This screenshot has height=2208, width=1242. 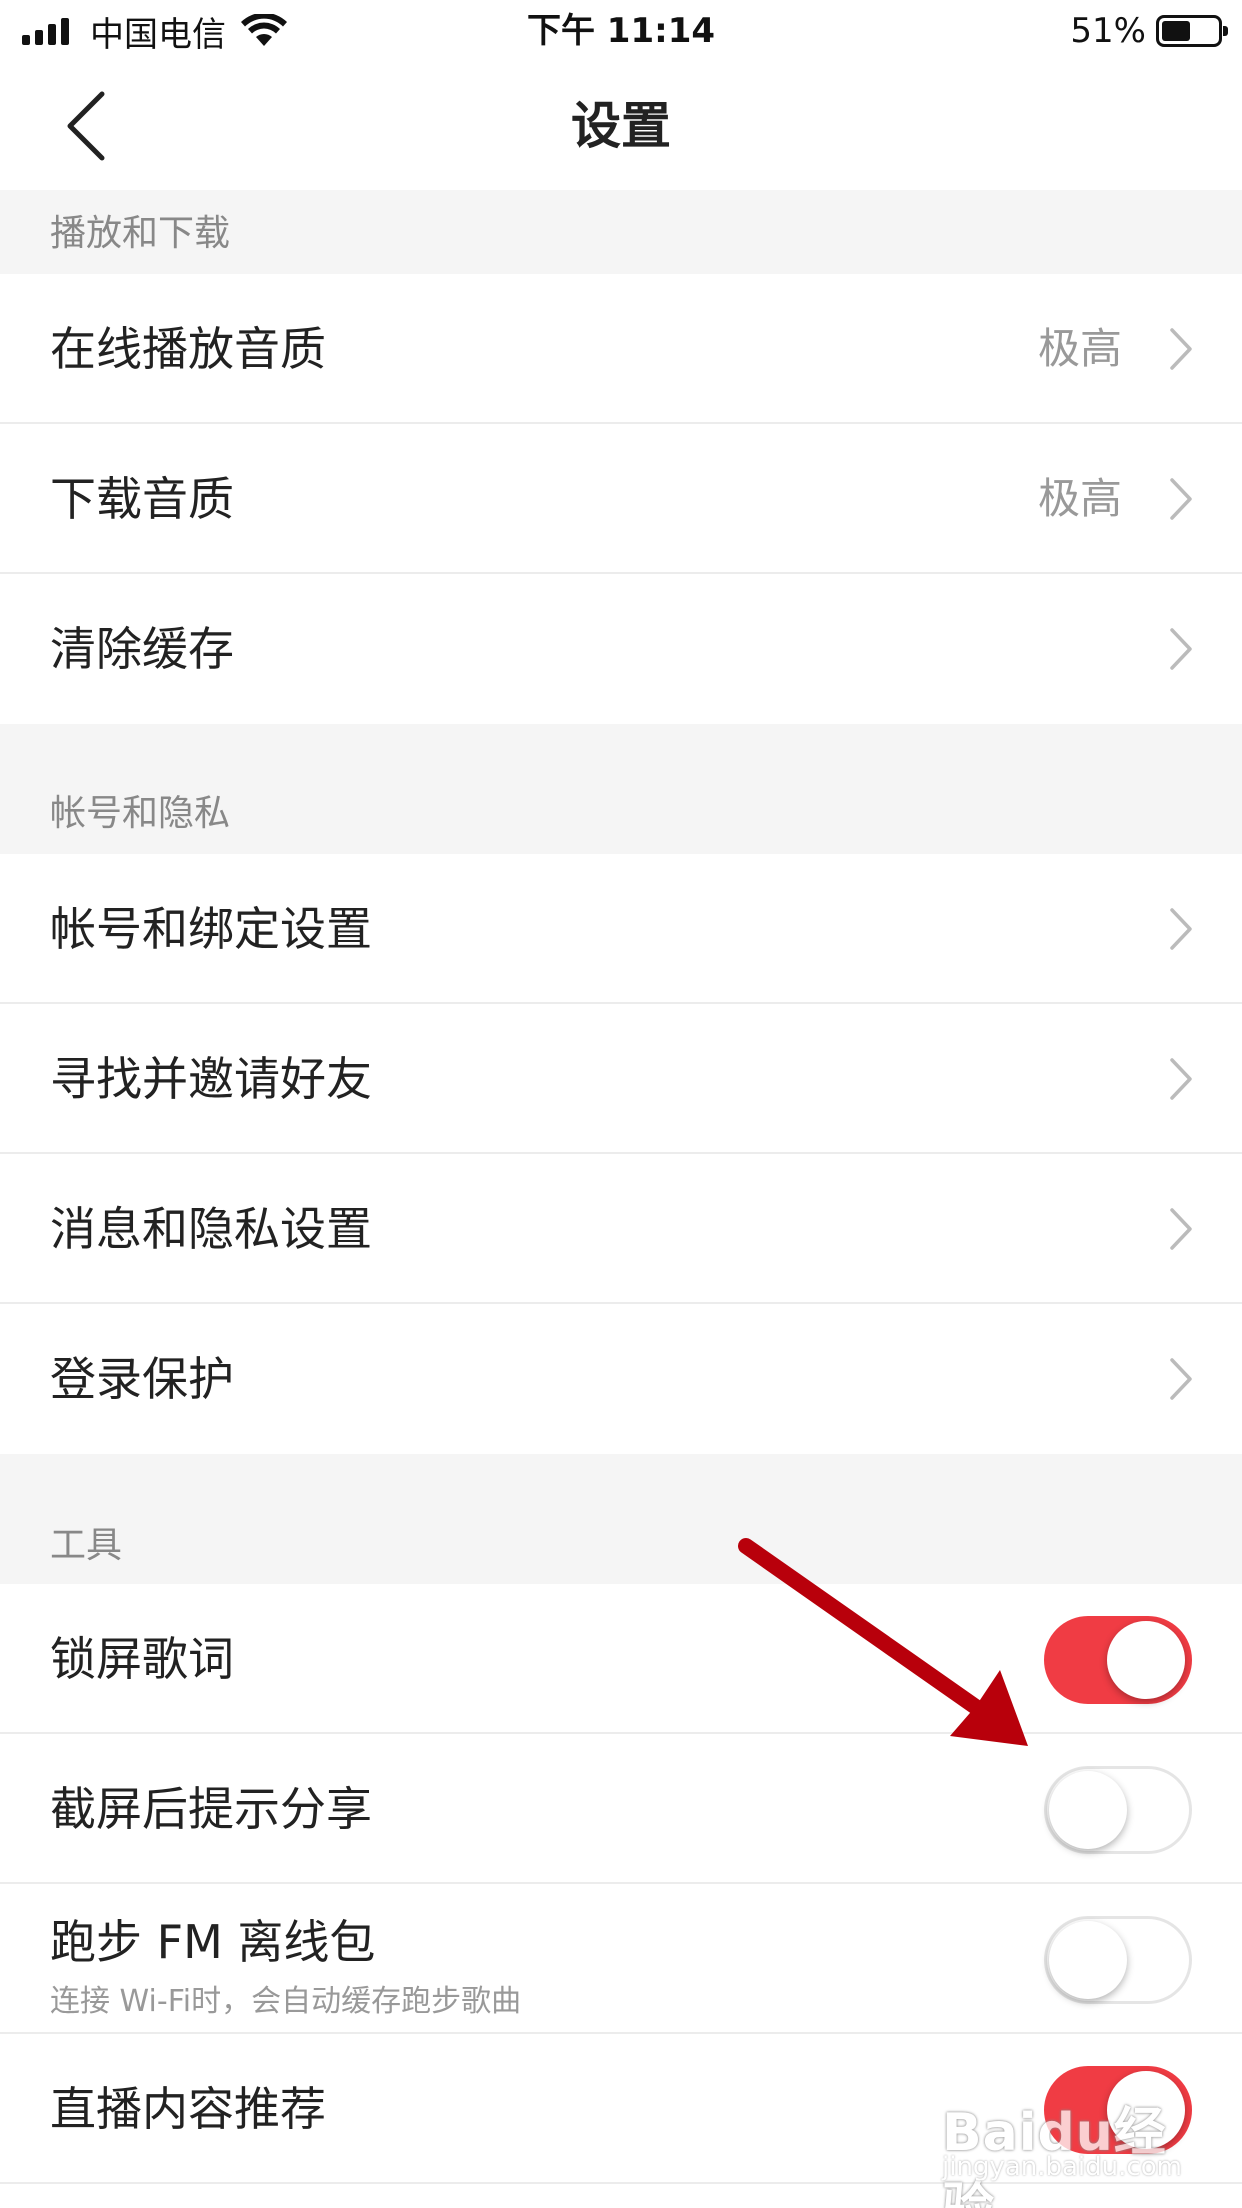 I want to click on row-label: 直播内容推荐, so click(x=188, y=2109).